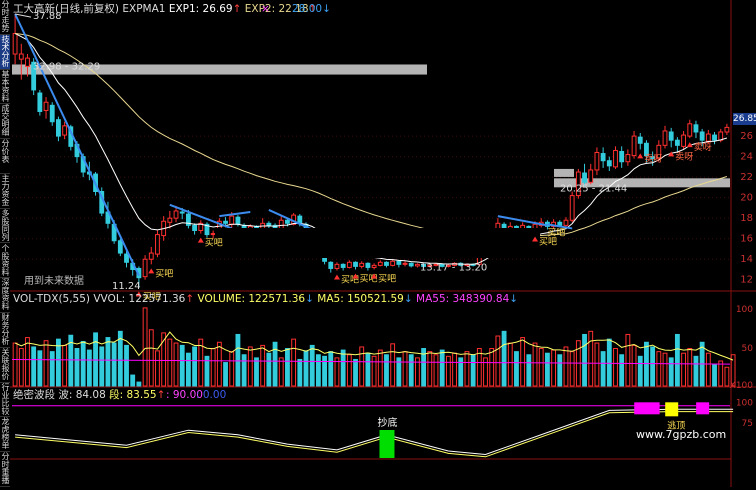 This screenshot has height=490, width=756. Describe the element at coordinates (5, 156) in the screenshot. I see `side-tab-4: 分价表` at that location.